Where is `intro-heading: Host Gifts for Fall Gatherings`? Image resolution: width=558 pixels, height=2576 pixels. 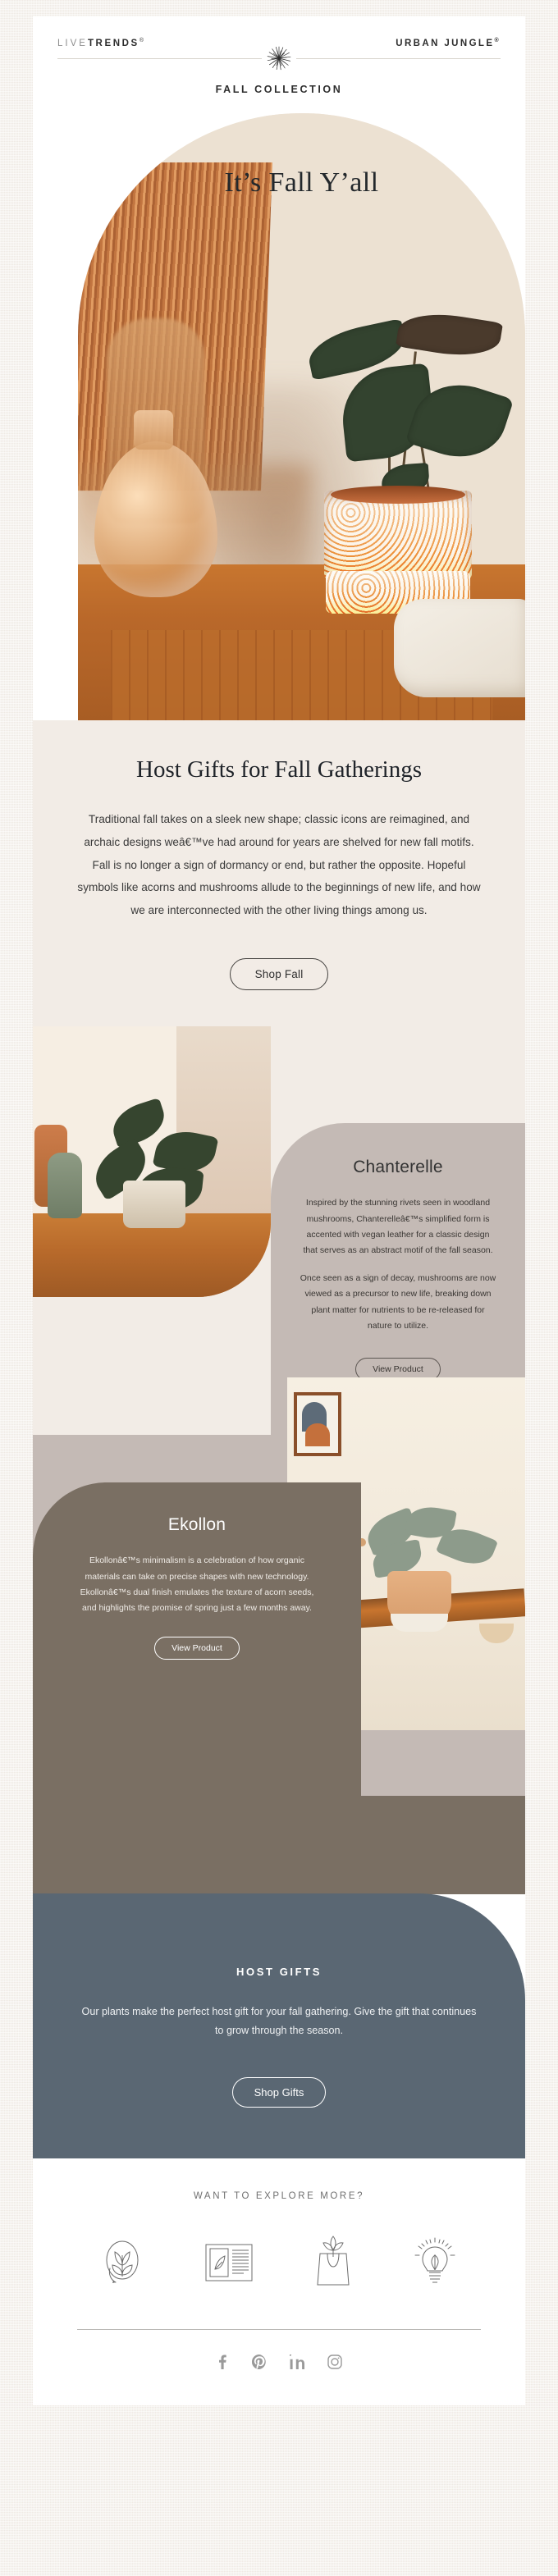
intro-heading: Host Gifts for Fall Gatherings is located at coordinates (279, 769).